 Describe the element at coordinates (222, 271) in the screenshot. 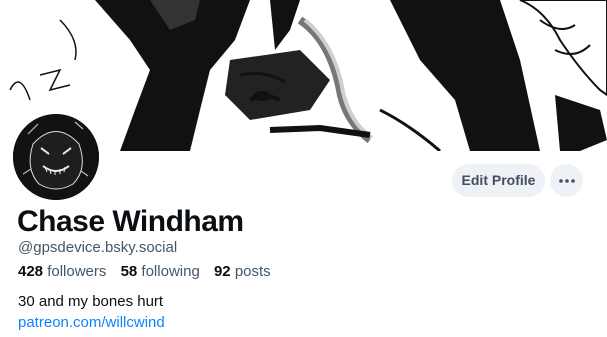

I see `posts-count: 92` at that location.